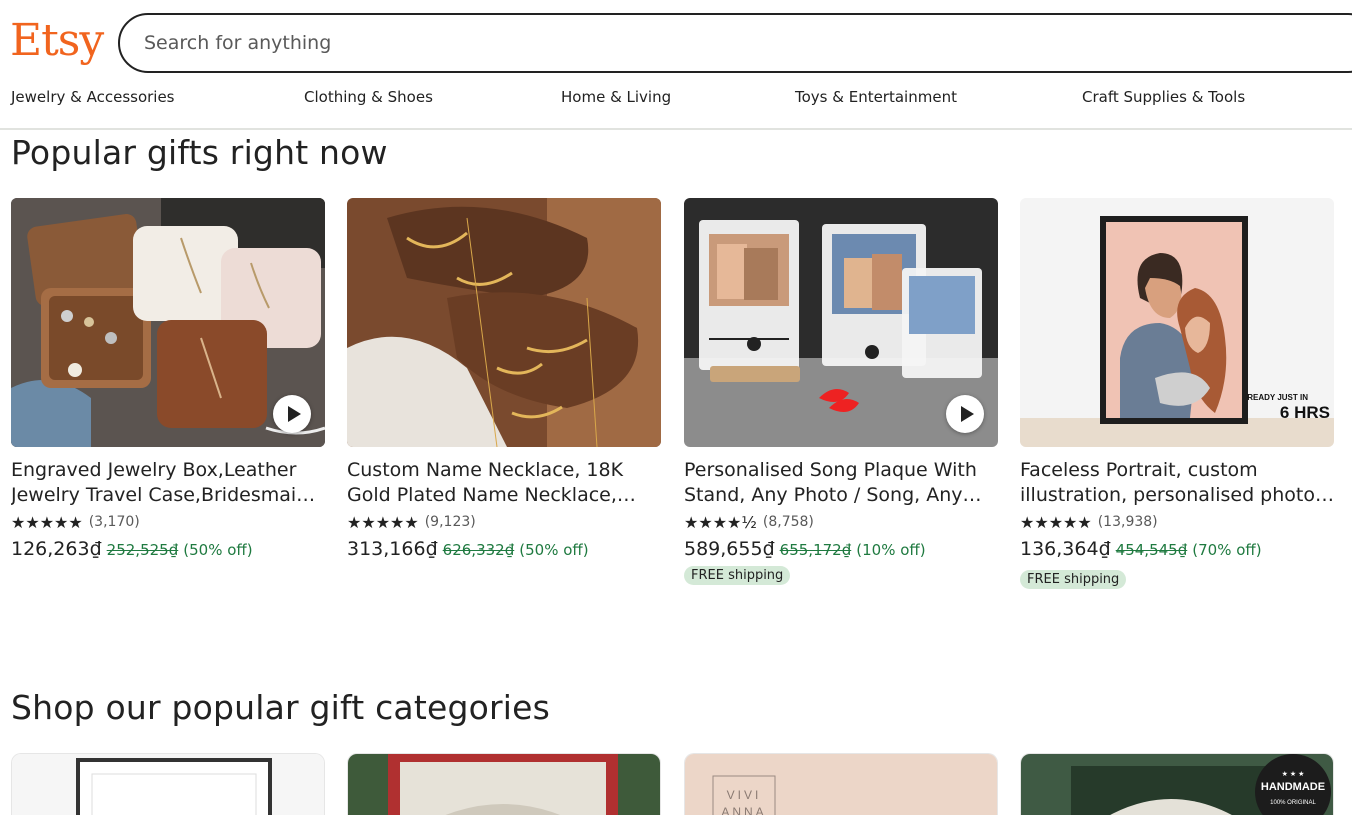  I want to click on price-row: 589,655₫ 655,172₫ (10% off), so click(841, 549).